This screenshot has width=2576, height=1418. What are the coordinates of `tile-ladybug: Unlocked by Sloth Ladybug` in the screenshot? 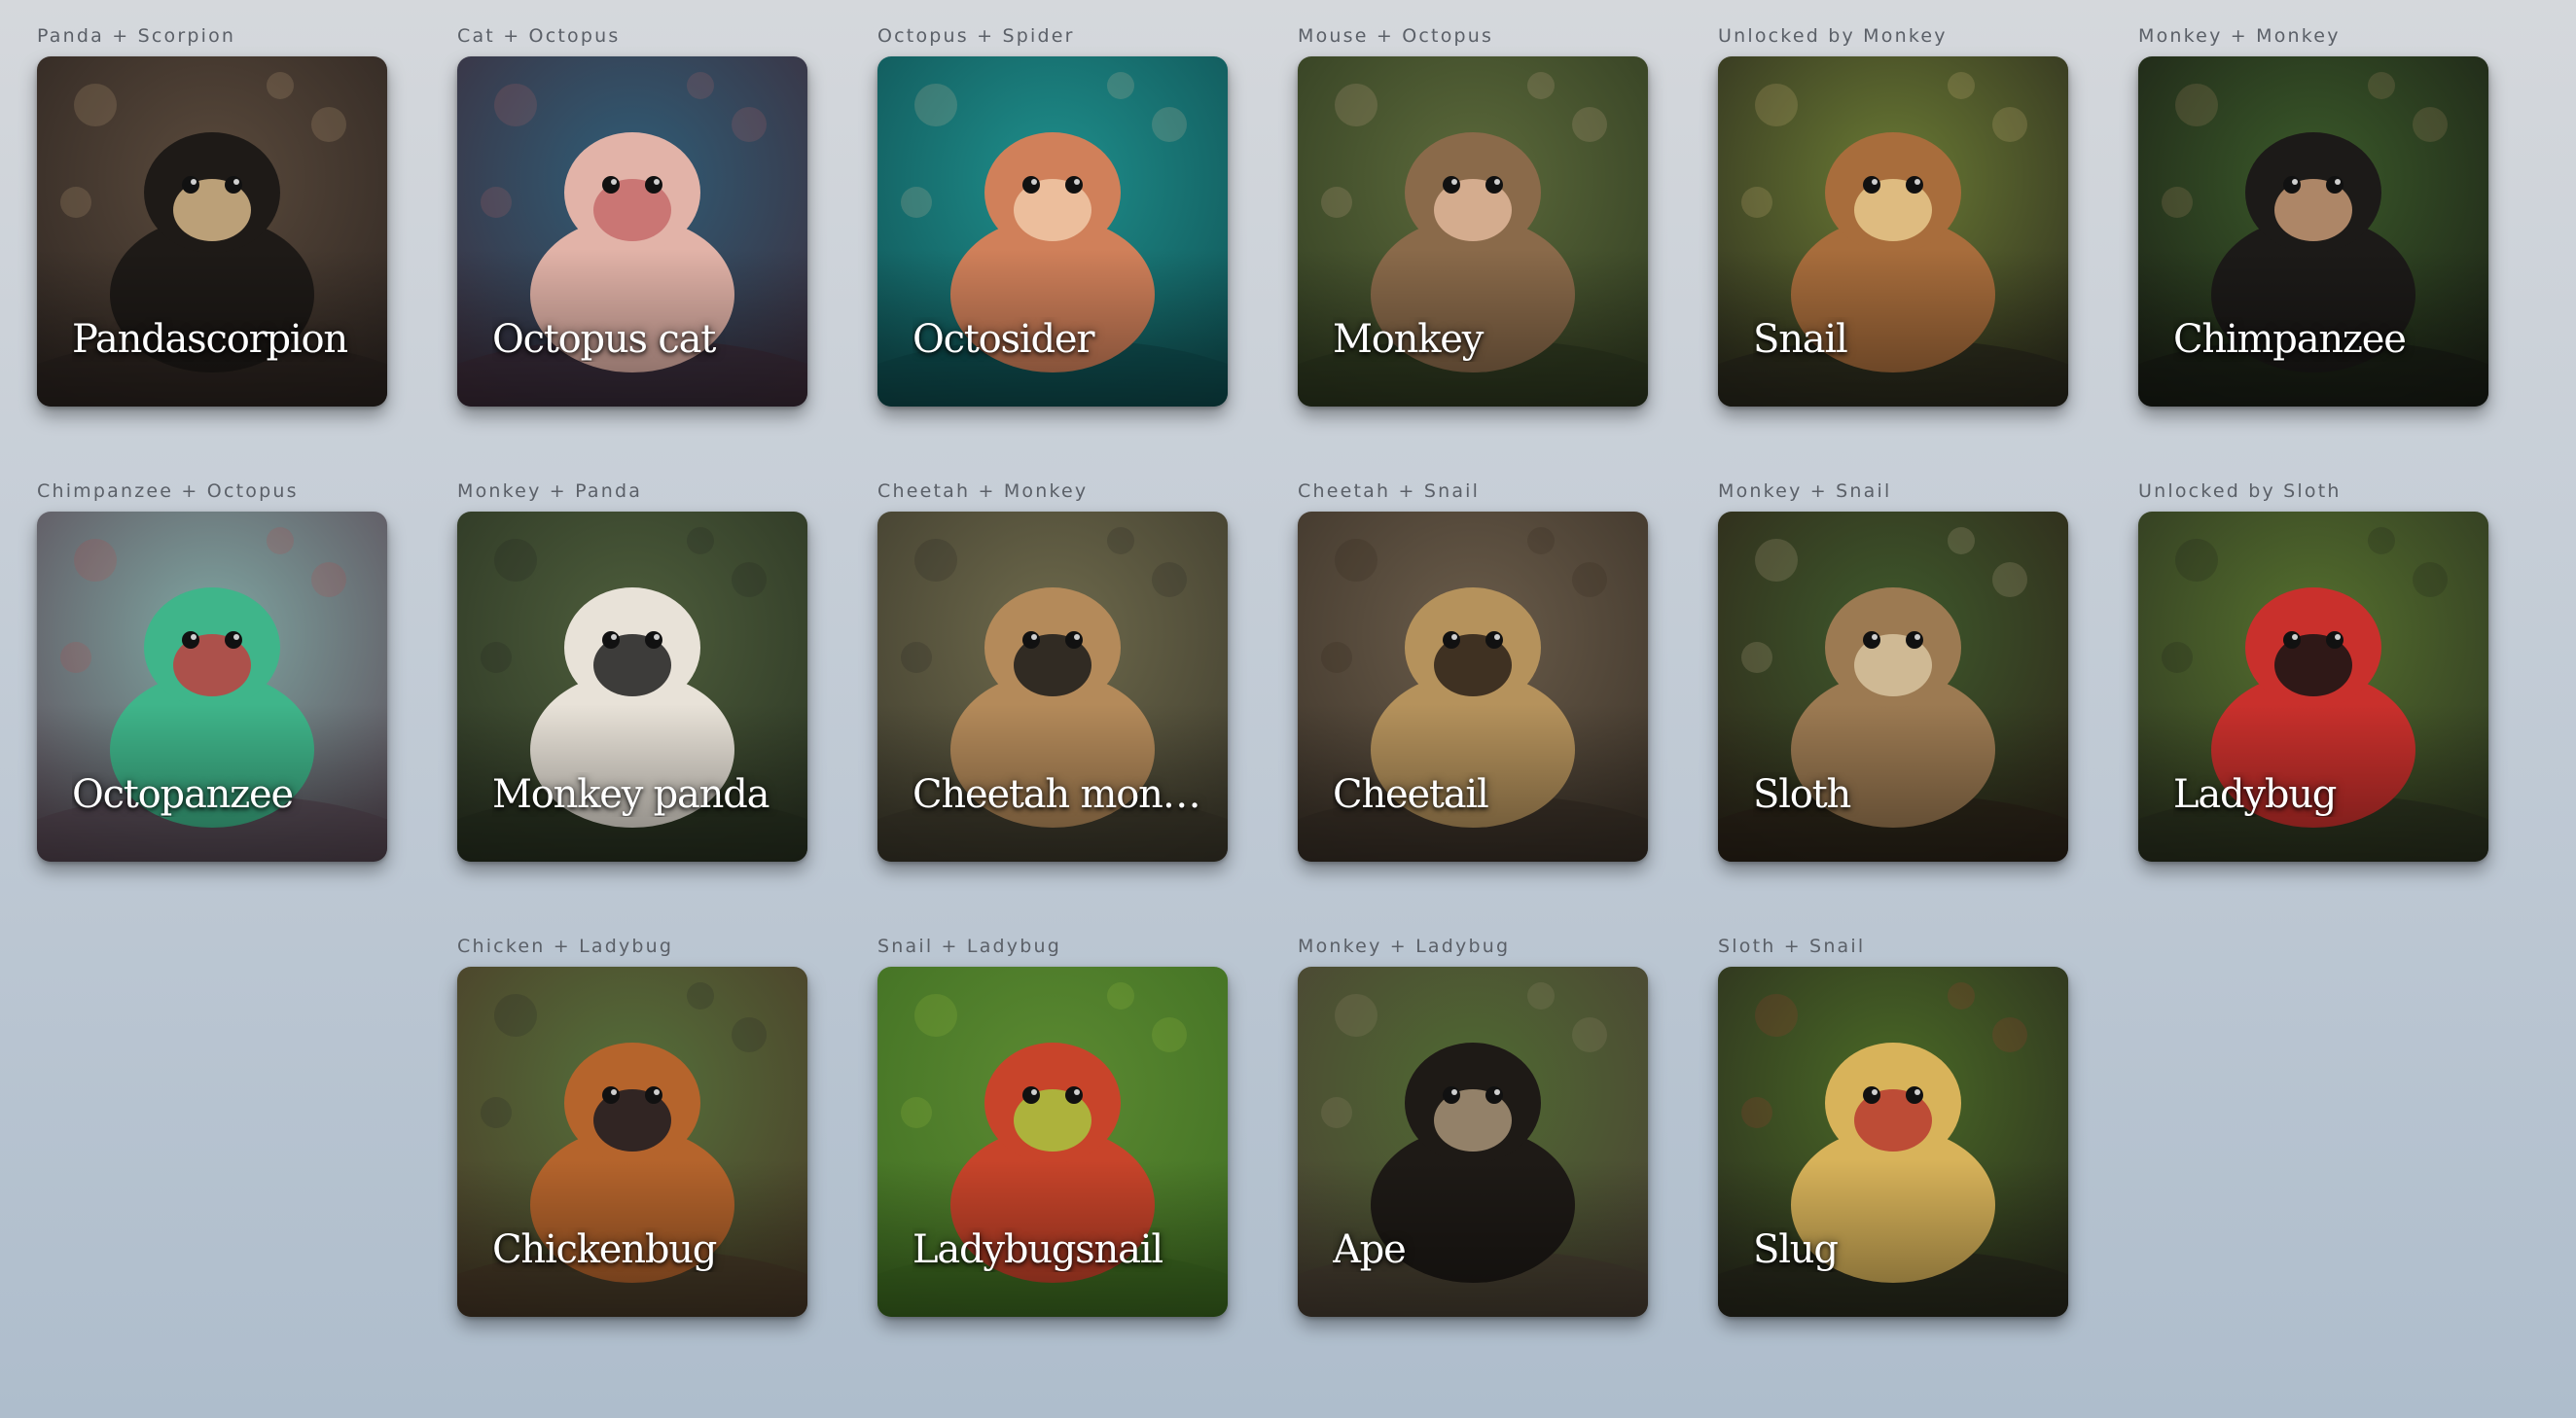 It's located at (2314, 670).